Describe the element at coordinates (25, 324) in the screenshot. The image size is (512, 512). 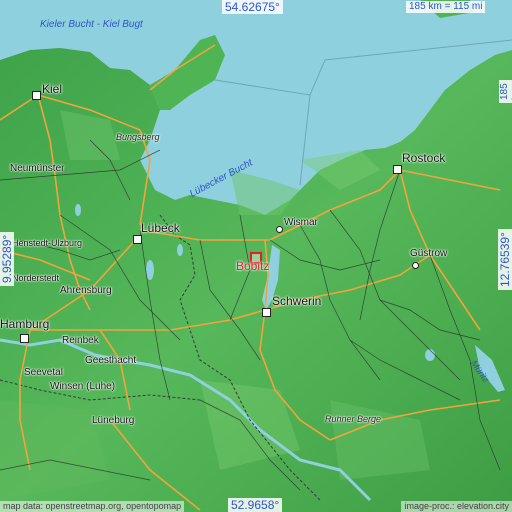
I see `city-label-hamburg: Hamburg` at that location.